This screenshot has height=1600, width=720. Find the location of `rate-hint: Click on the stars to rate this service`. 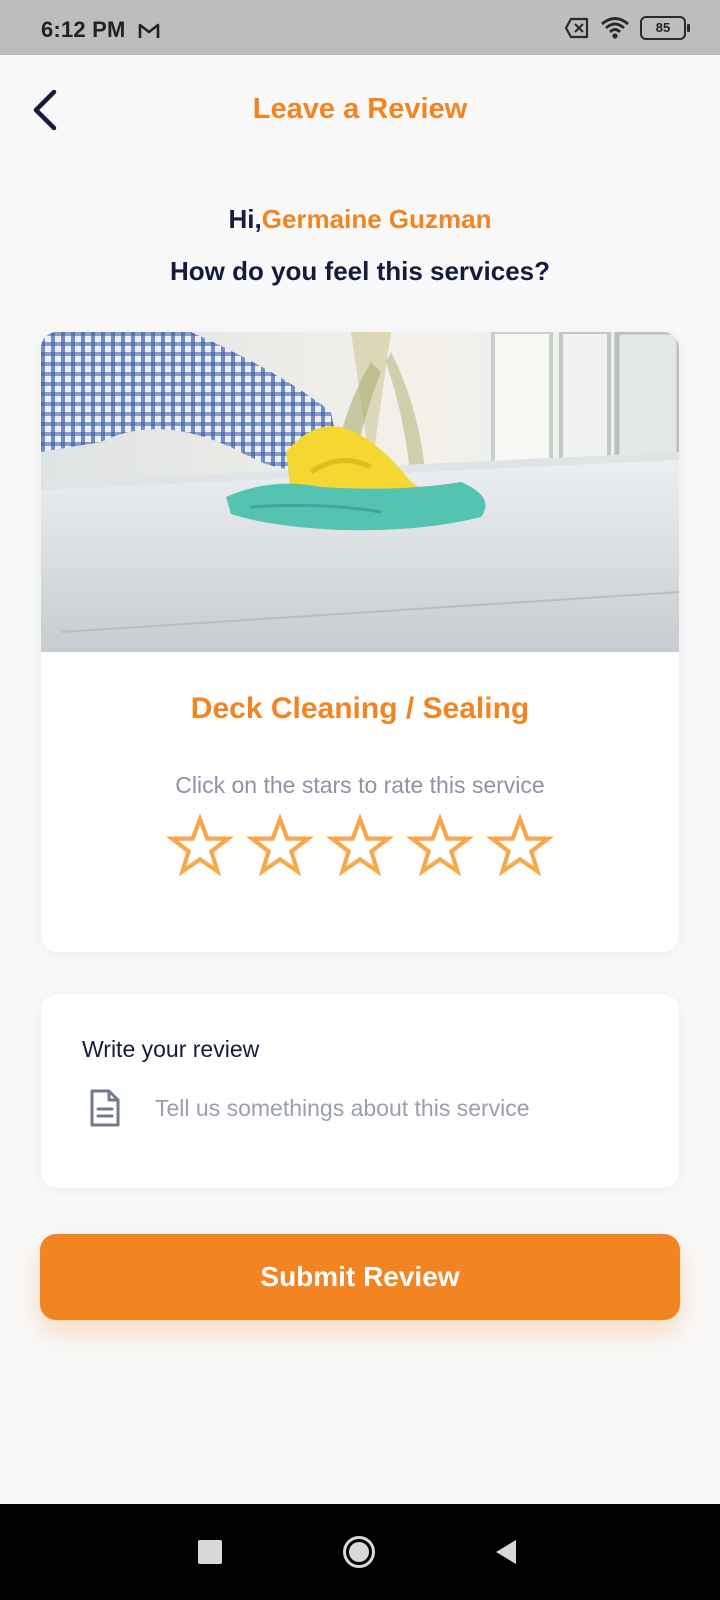

rate-hint: Click on the stars to rate this service is located at coordinates (360, 785).